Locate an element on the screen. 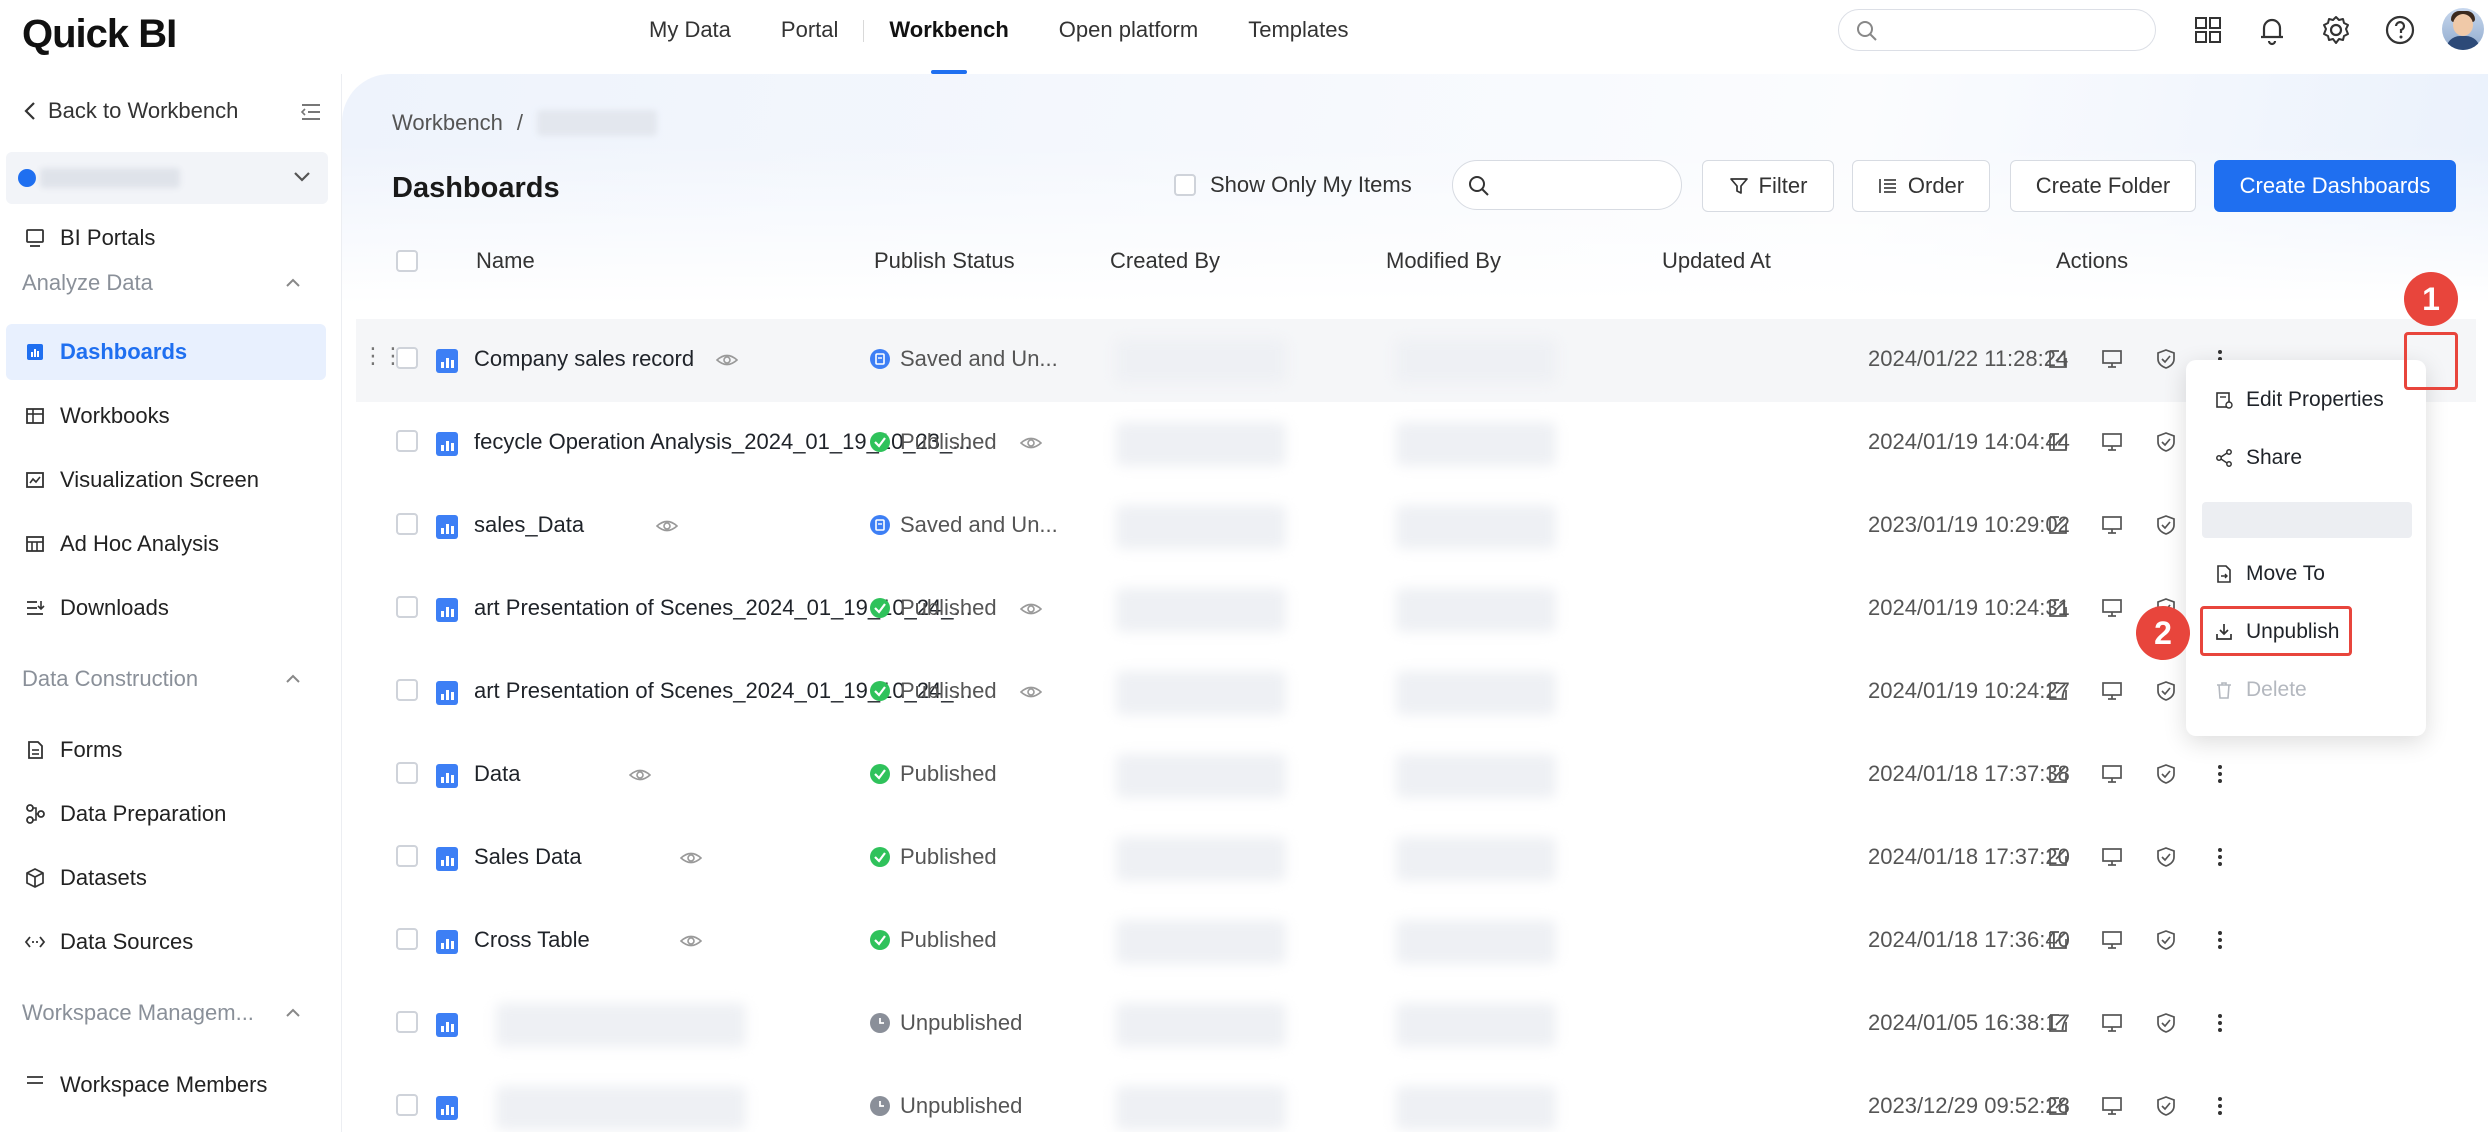 The image size is (2488, 1132). column-header-updated-at: Updated At is located at coordinates (1716, 261).